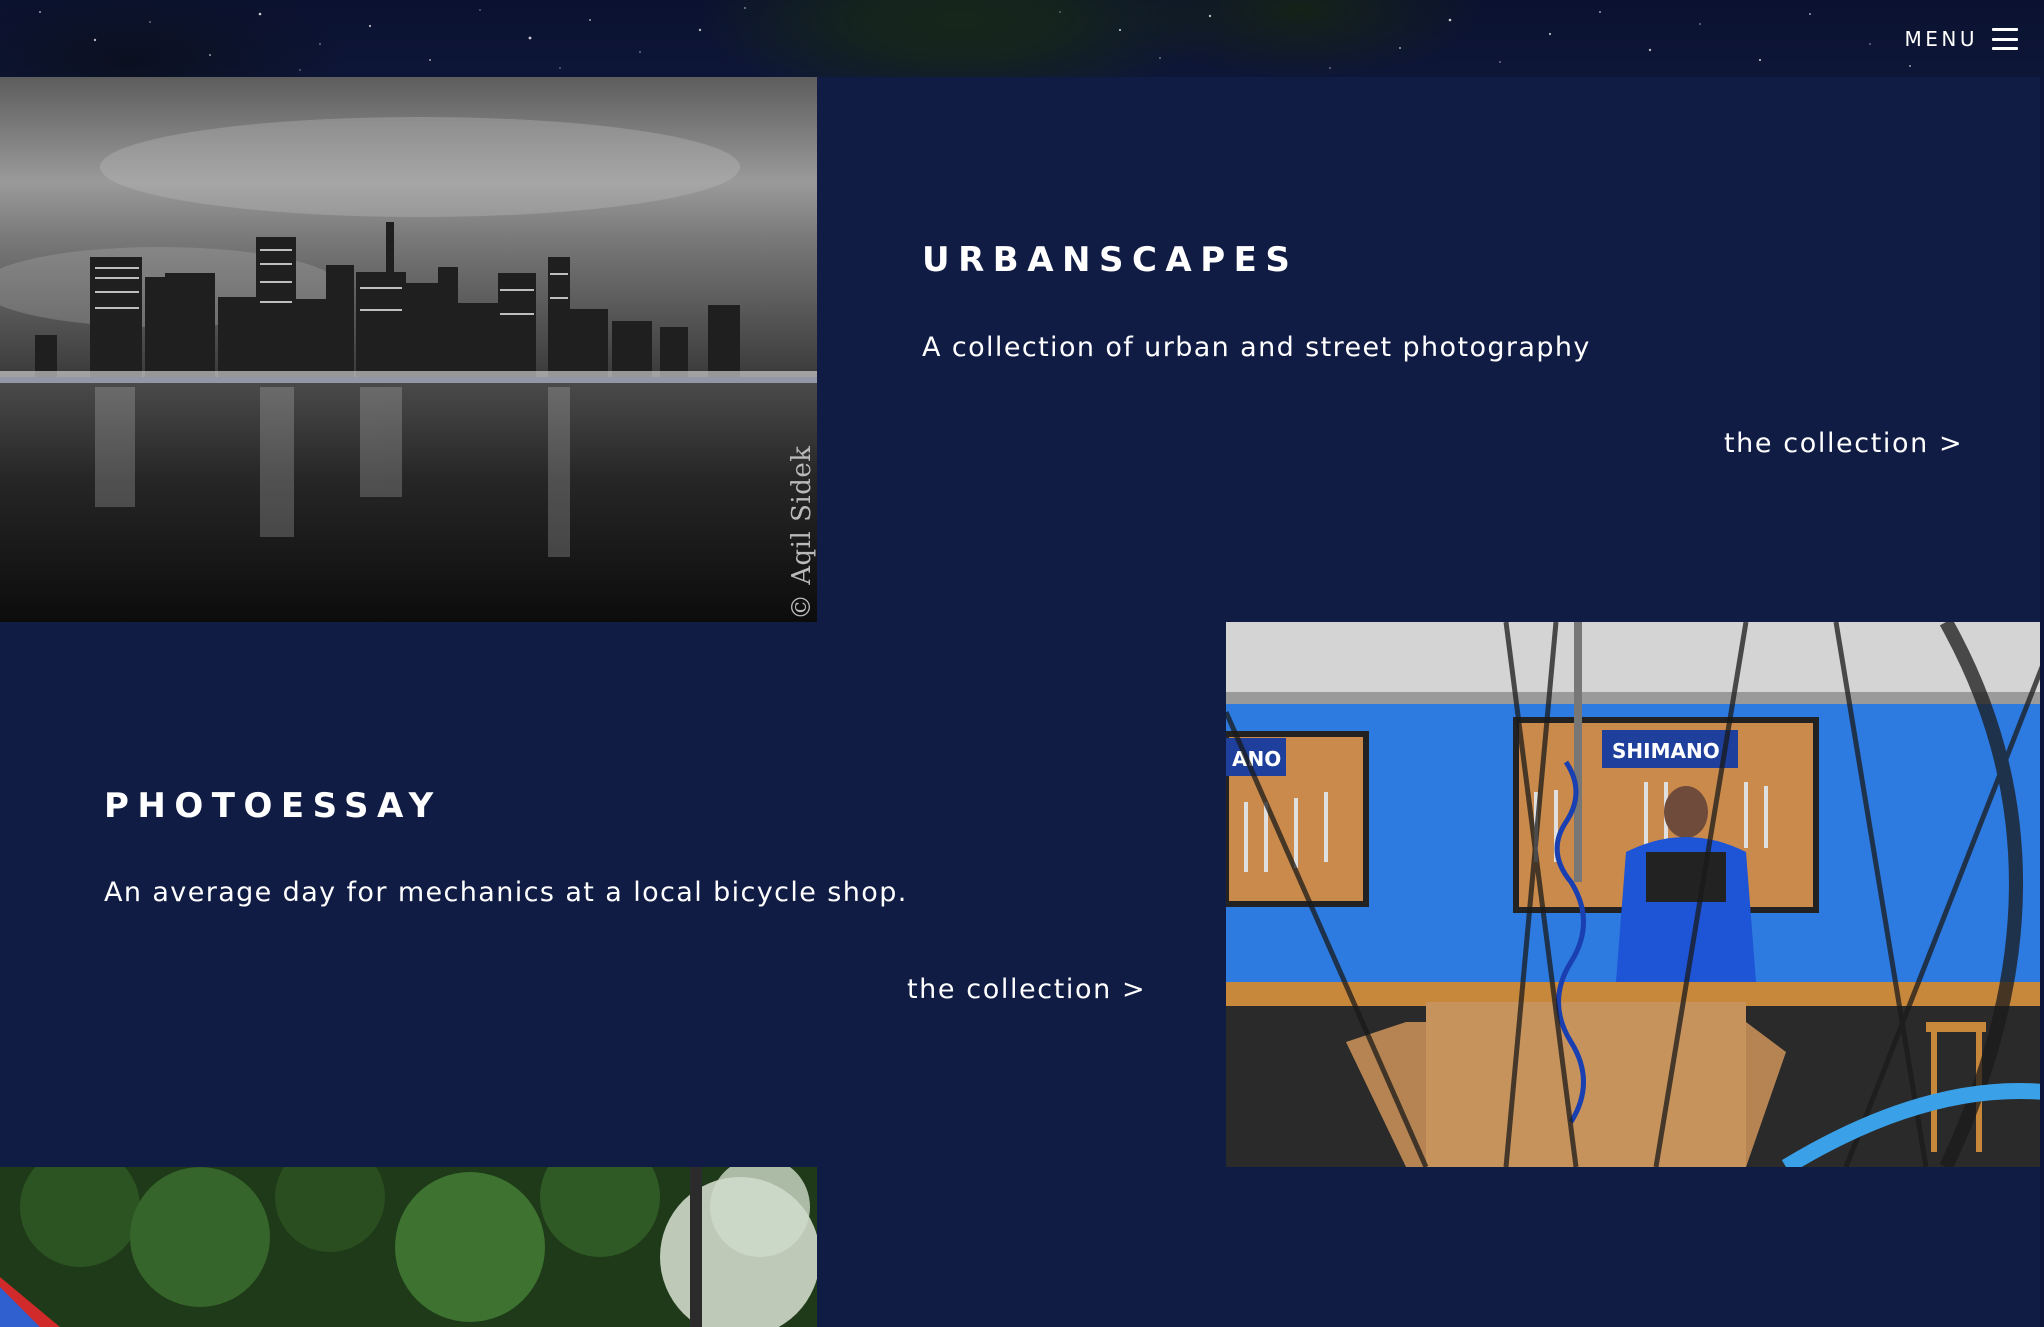 This screenshot has width=2044, height=1327. I want to click on hamburger-icon, so click(2005, 39).